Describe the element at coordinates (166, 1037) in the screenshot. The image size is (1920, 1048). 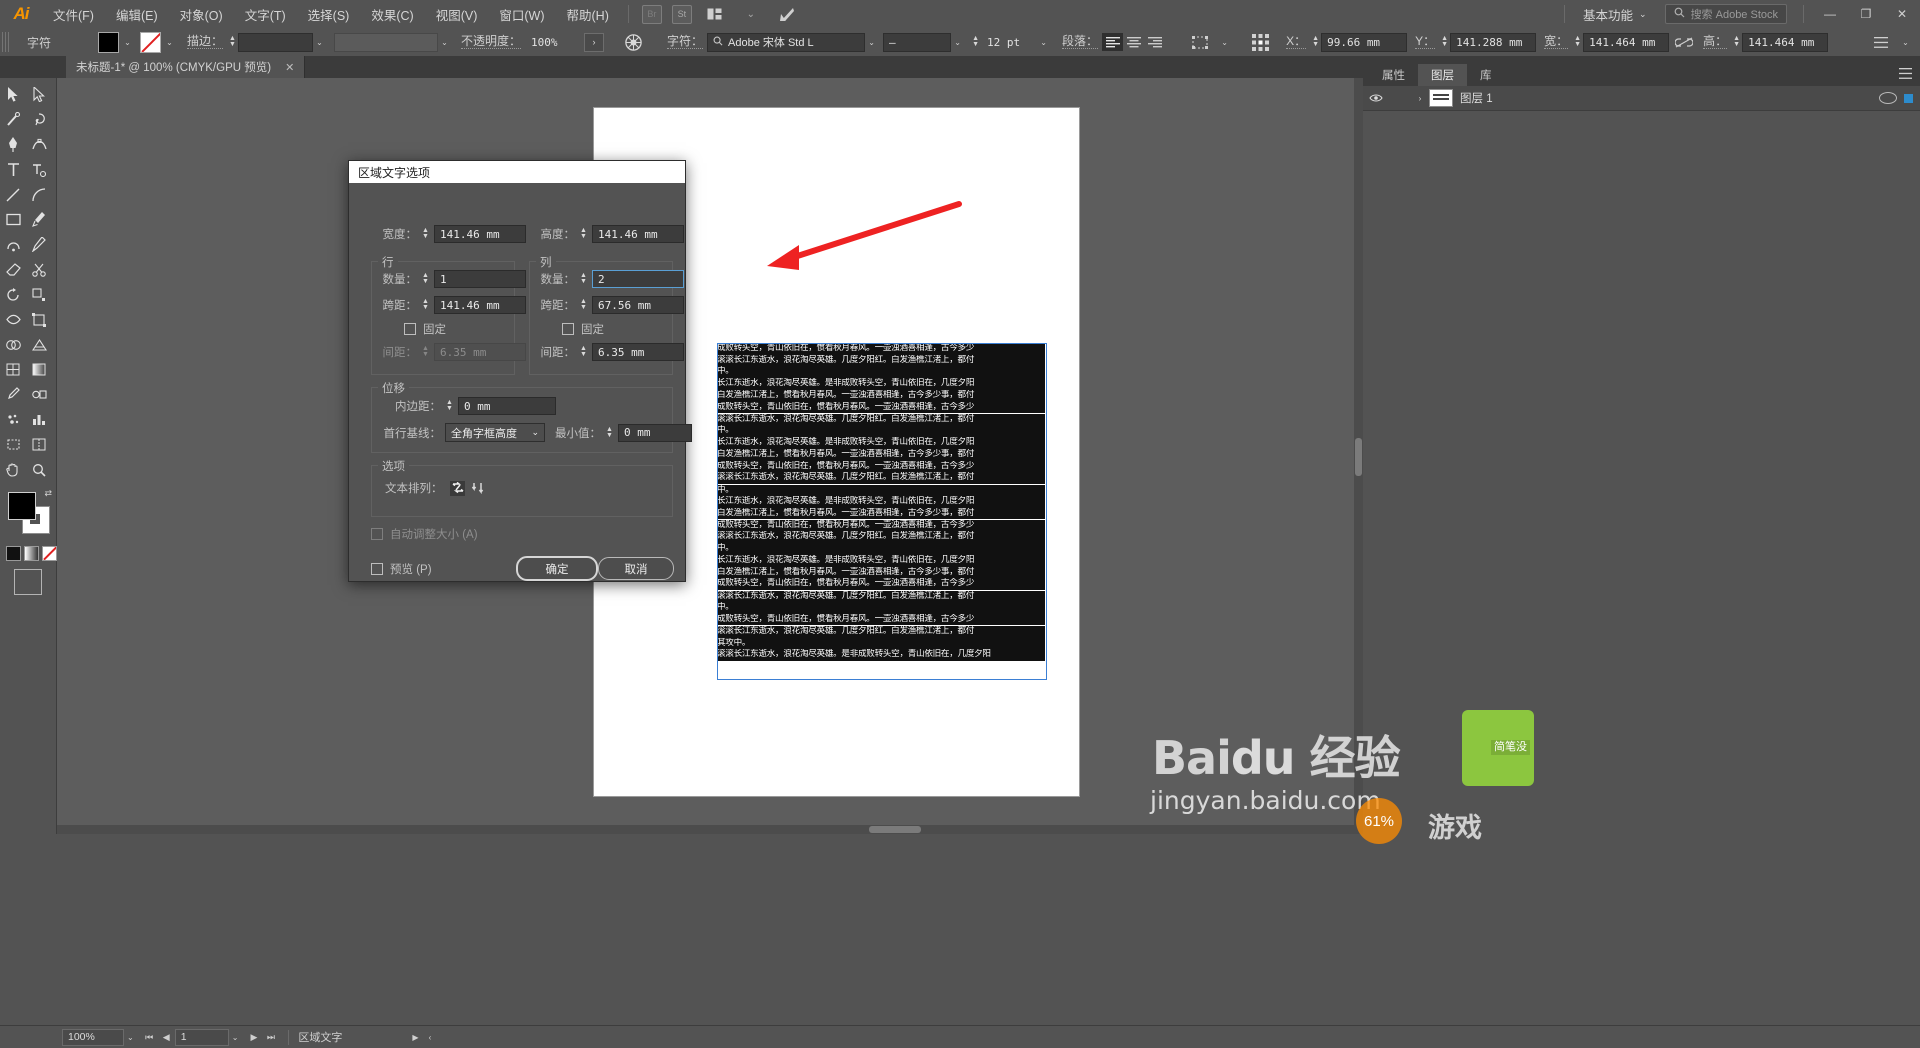
I see `prev-artboard-button: ◀` at that location.